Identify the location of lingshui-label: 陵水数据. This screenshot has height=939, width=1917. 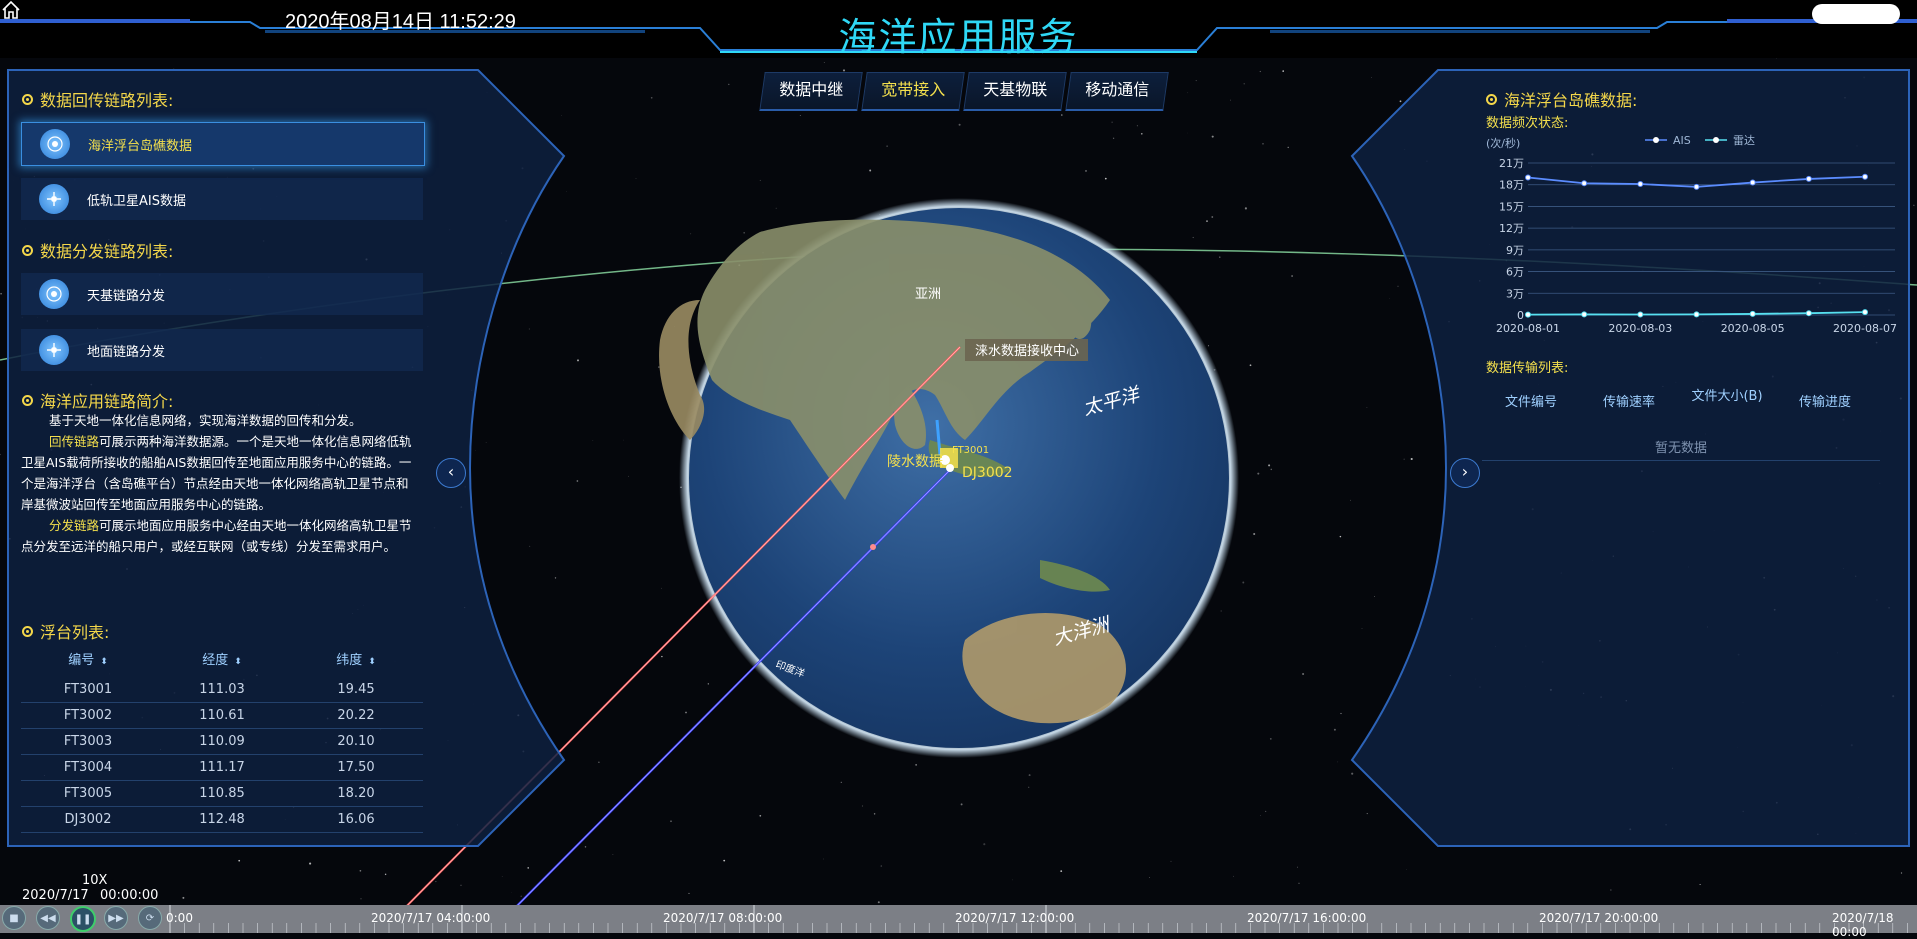
(915, 462).